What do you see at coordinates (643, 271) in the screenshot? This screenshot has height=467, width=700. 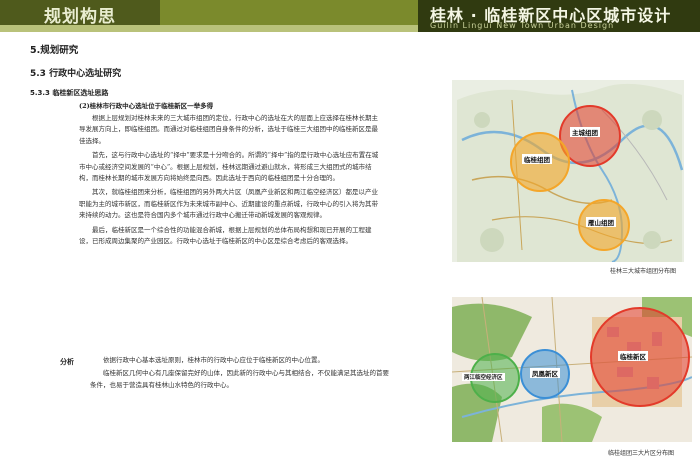 I see `top-map-caption: 桂林三大城市组团分布图` at bounding box center [643, 271].